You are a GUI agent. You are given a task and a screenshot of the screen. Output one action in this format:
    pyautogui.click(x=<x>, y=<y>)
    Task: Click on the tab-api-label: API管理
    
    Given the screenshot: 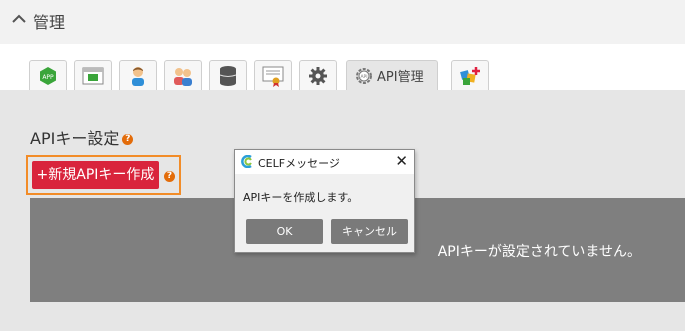 What is the action you would take?
    pyautogui.click(x=400, y=77)
    